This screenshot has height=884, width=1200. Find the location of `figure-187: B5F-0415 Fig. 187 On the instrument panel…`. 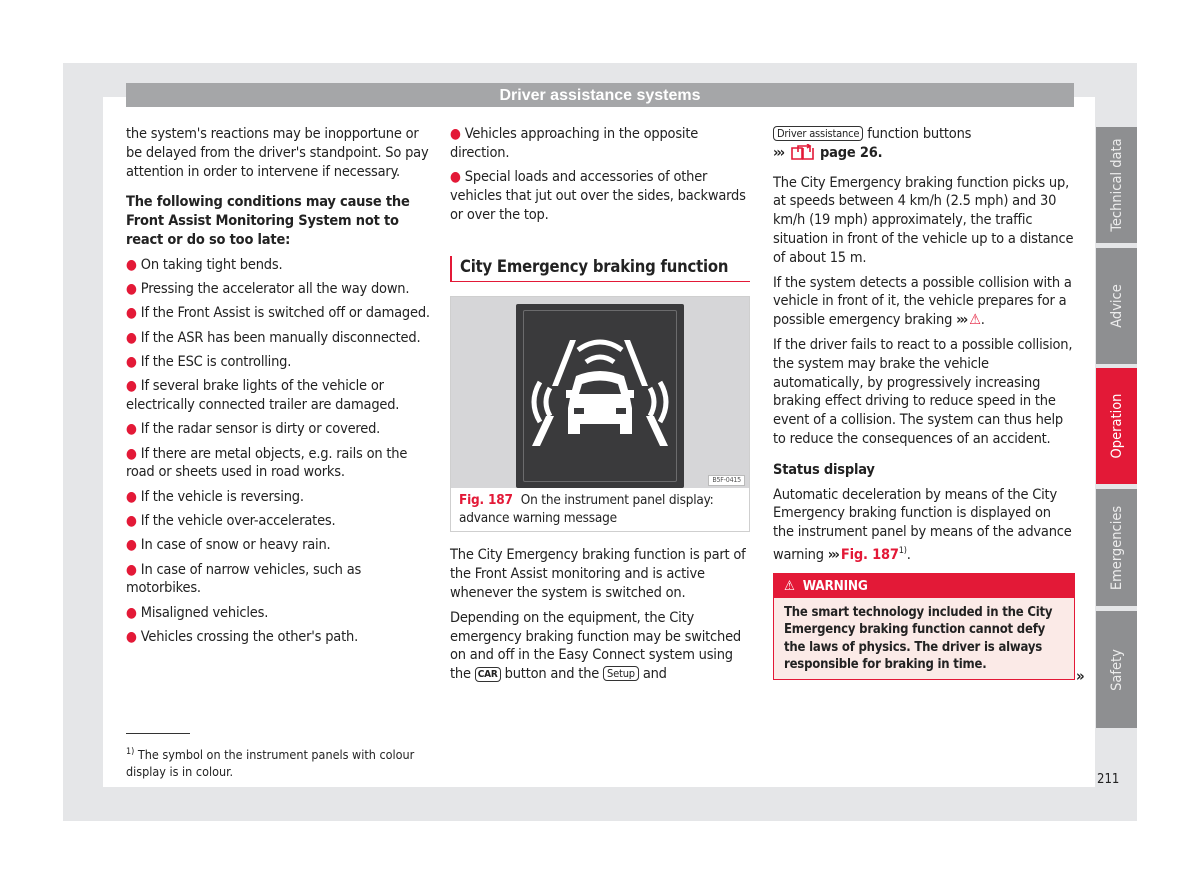

figure-187: B5F-0415 Fig. 187 On the instrument panel… is located at coordinates (600, 414).